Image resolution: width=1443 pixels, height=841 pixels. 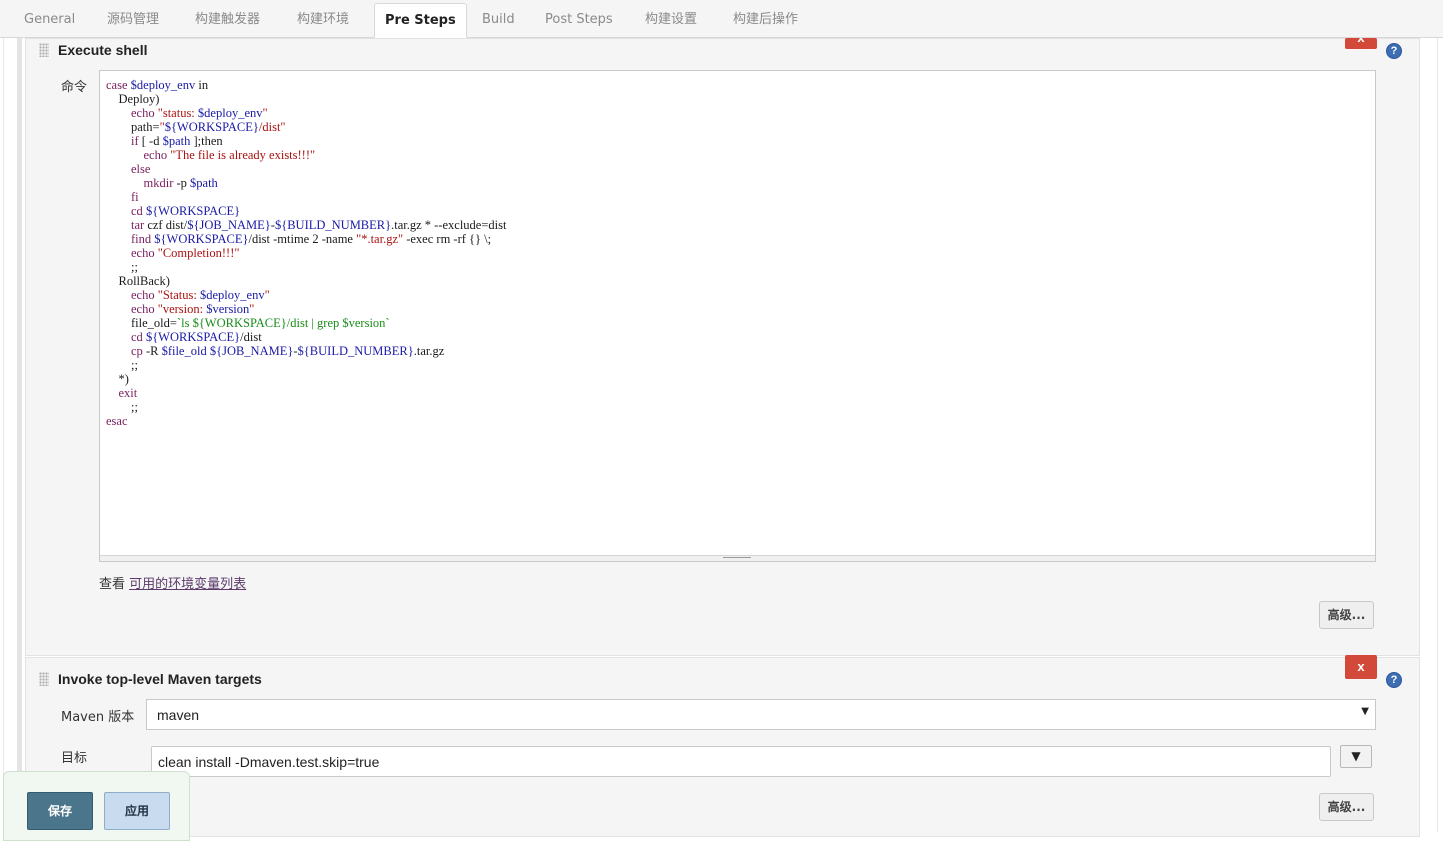 What do you see at coordinates (60, 811) in the screenshot?
I see `save-button: 保存` at bounding box center [60, 811].